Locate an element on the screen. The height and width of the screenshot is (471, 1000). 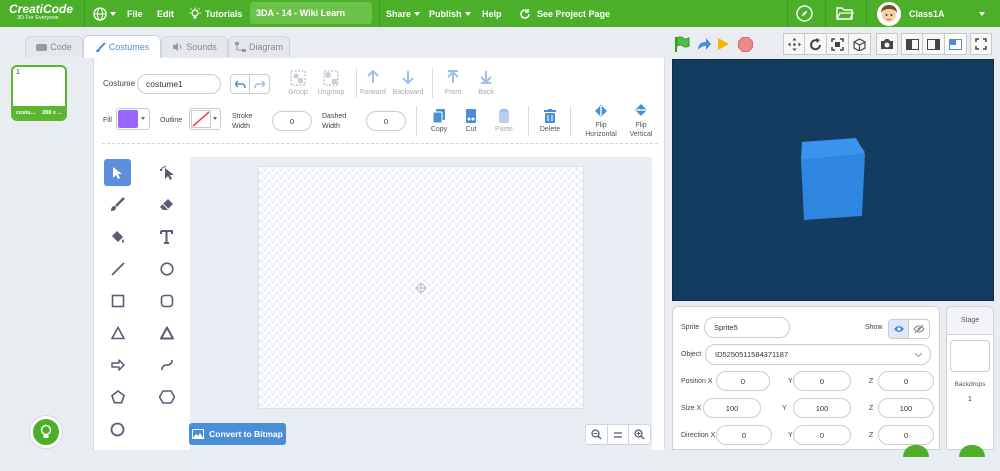
rounded-rectangle-tool is located at coordinates (166, 300).